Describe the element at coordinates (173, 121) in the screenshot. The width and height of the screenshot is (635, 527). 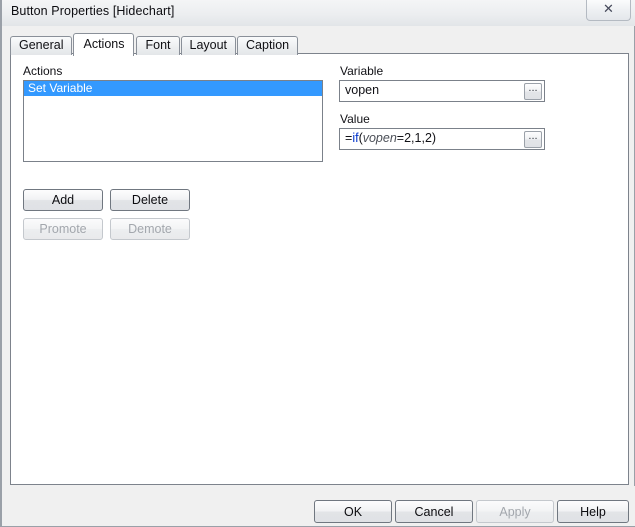
I see `actions-listbox: Set Variable` at that location.